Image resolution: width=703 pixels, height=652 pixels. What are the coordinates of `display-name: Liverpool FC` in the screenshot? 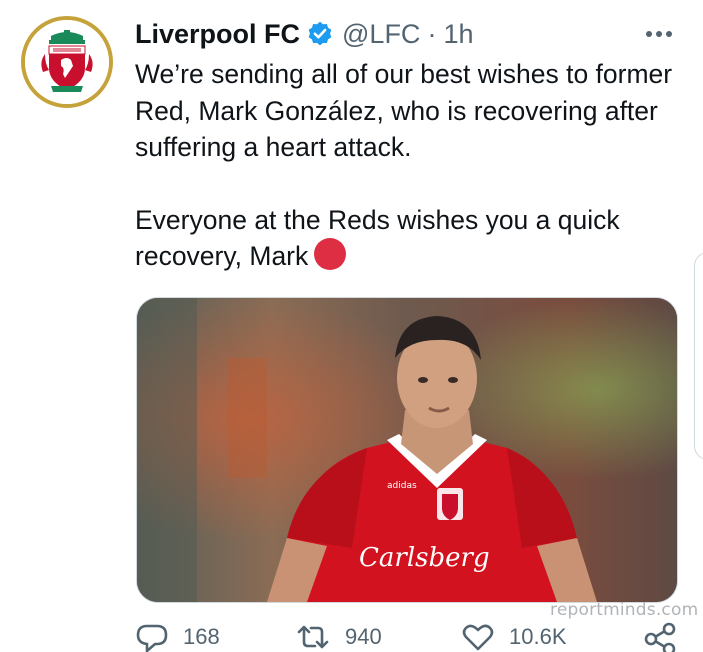 It's located at (217, 34).